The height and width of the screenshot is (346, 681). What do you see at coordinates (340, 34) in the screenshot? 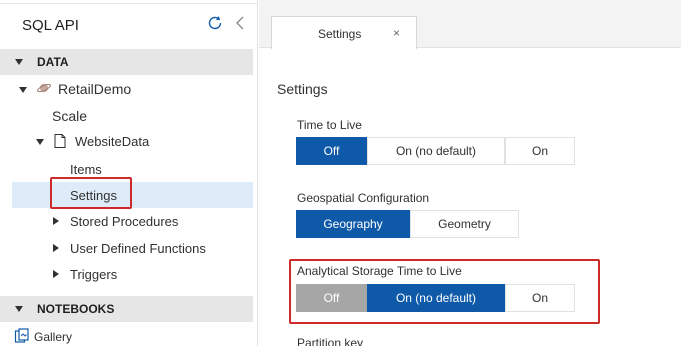
I see `tab-settings-label: Settings` at bounding box center [340, 34].